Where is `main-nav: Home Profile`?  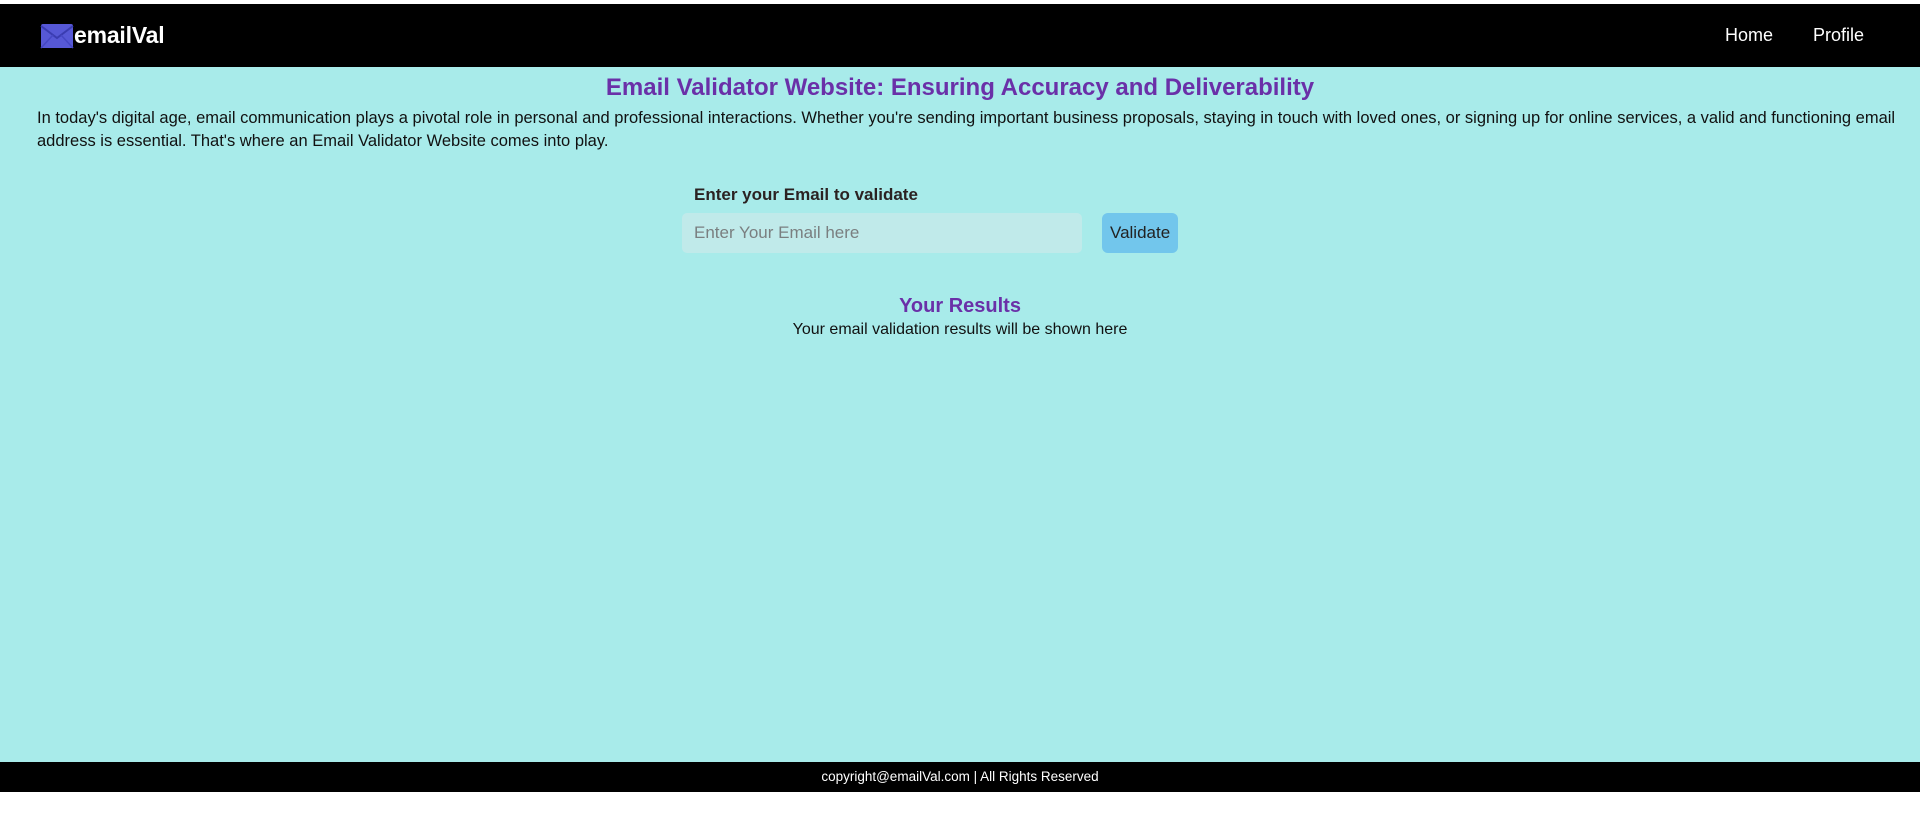
main-nav: Home Profile is located at coordinates (1794, 35).